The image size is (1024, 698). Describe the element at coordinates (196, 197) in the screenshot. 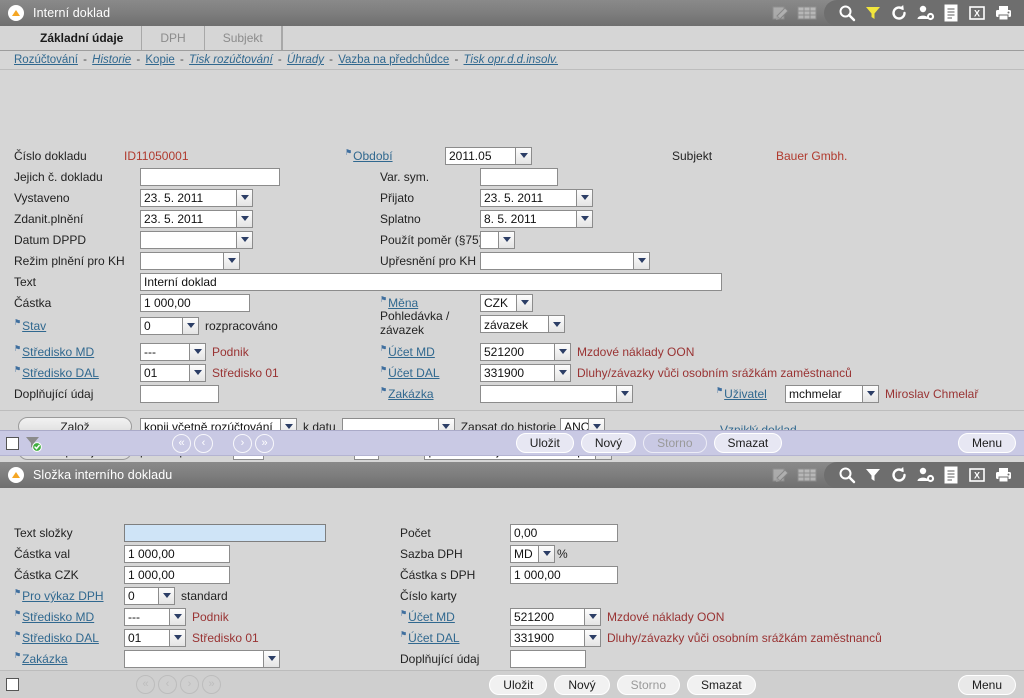

I see `vystaveno-combo: 23. 5. 2011` at that location.